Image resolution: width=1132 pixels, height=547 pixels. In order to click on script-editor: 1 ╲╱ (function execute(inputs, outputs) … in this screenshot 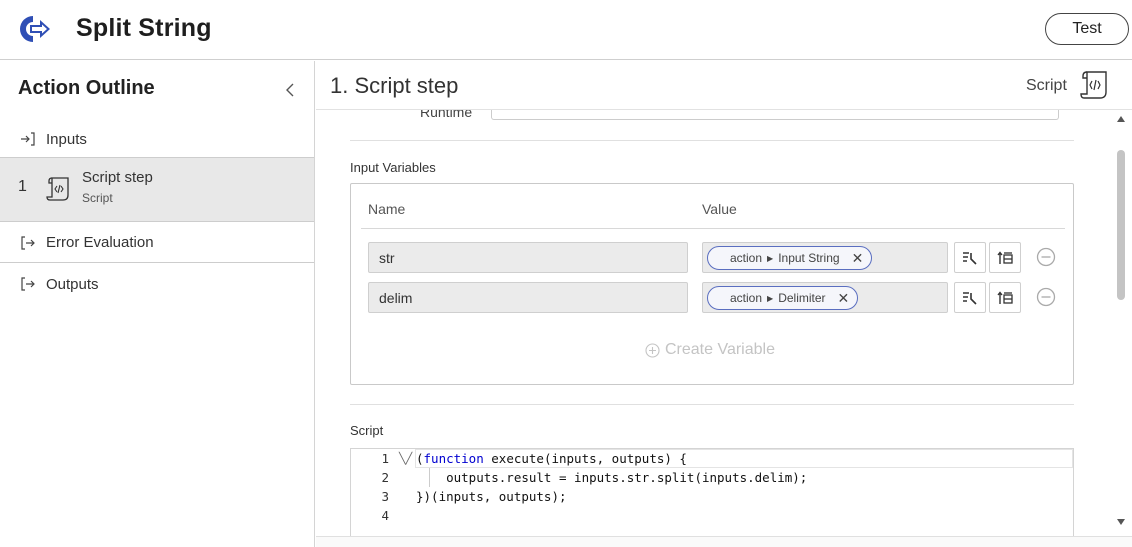, I will do `click(712, 492)`.